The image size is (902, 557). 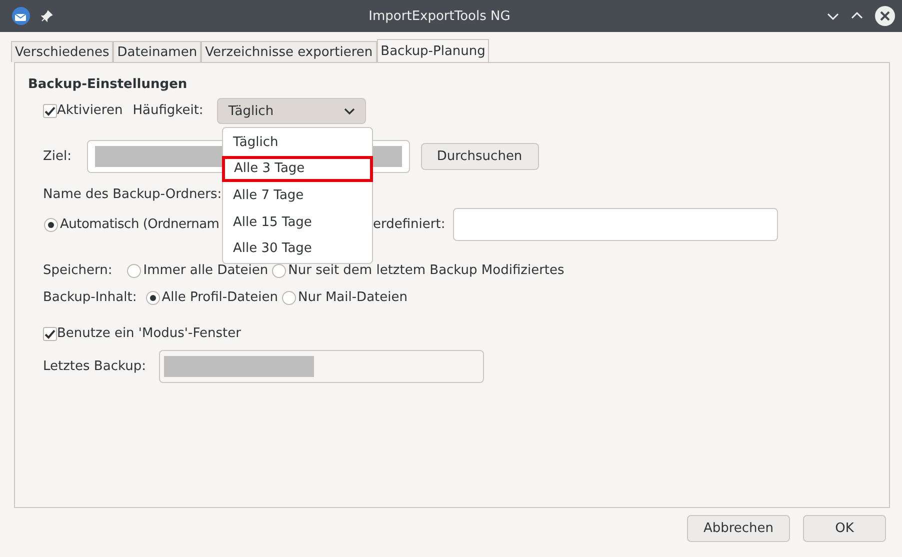 What do you see at coordinates (149, 334) in the screenshot?
I see `checkbox-label: Benutze ein 'Modus'-Fenster` at bounding box center [149, 334].